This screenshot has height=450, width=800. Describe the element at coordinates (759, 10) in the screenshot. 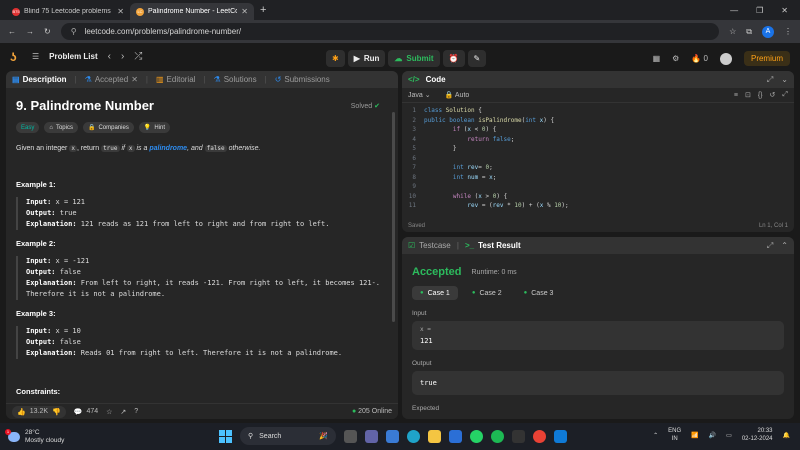

I see `maximize-icon: ❐` at that location.